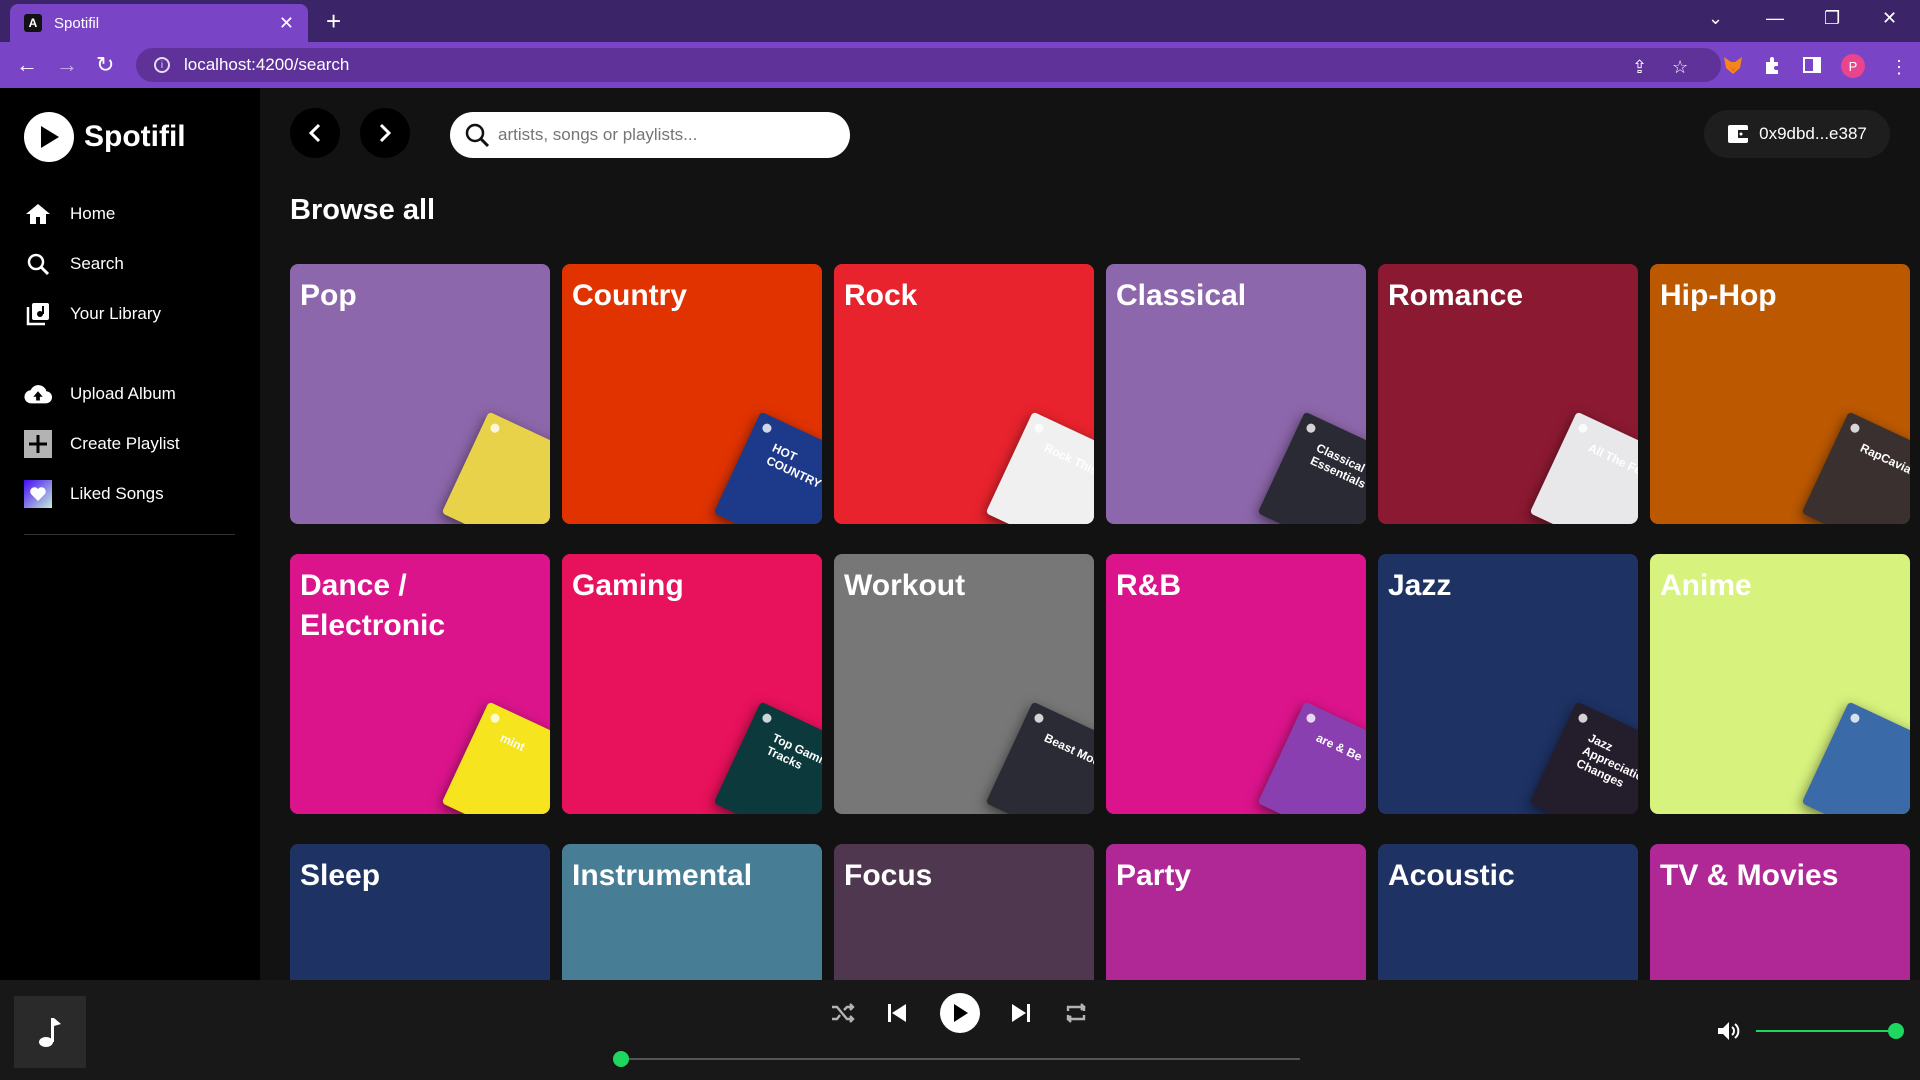 The height and width of the screenshot is (1080, 1920). I want to click on search-input, so click(663, 135).